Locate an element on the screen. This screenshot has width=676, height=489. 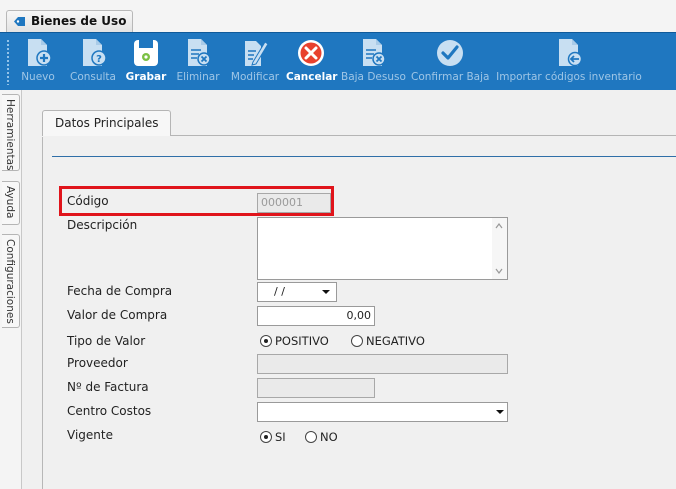
new-doc-icon is located at coordinates (40, 52).